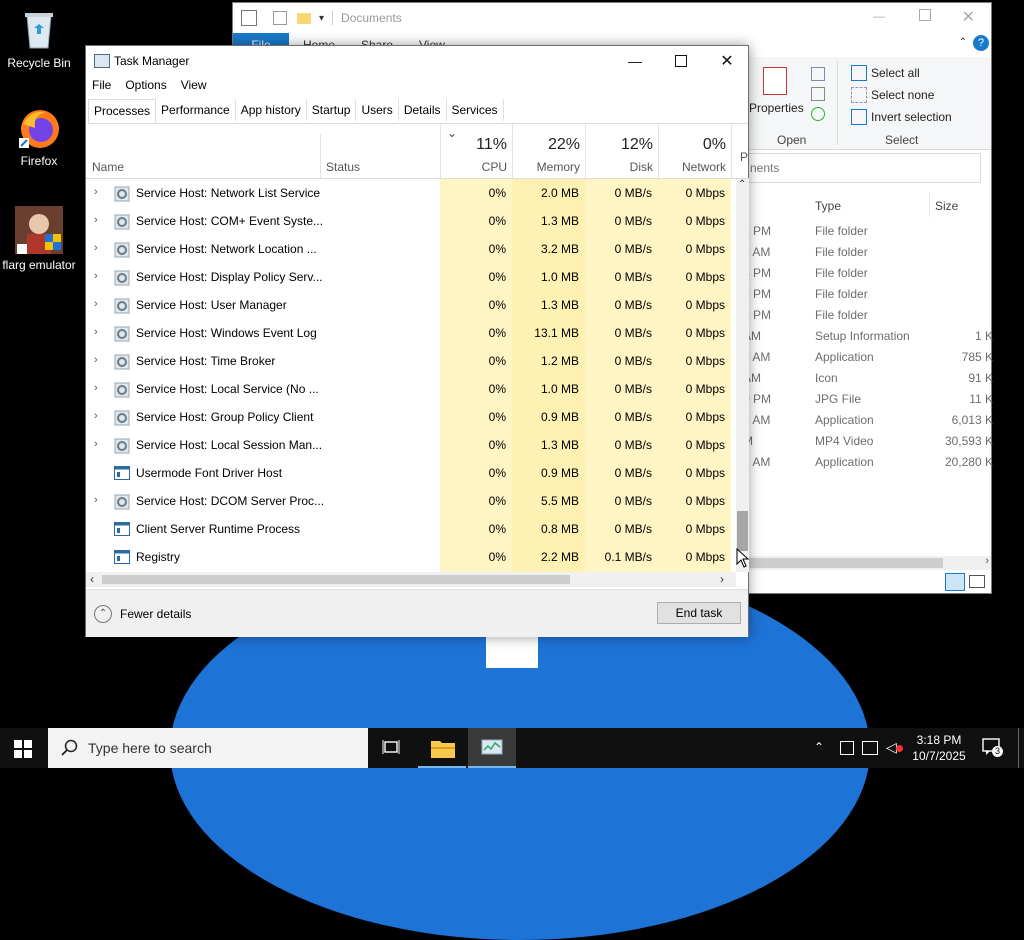 This screenshot has height=940, width=1024. What do you see at coordinates (901, 117) in the screenshot?
I see `invert-selection-button: Invert selection` at bounding box center [901, 117].